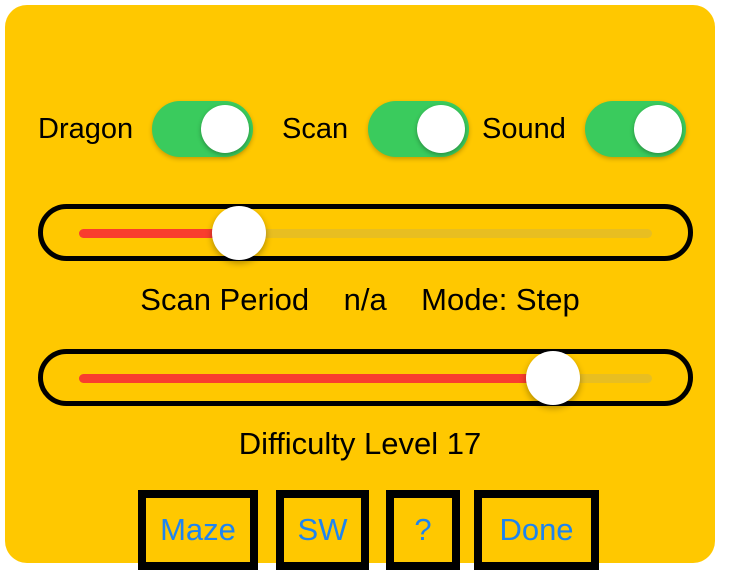 This screenshot has height=575, width=730. I want to click on scan-period-slider-track, so click(365, 233).